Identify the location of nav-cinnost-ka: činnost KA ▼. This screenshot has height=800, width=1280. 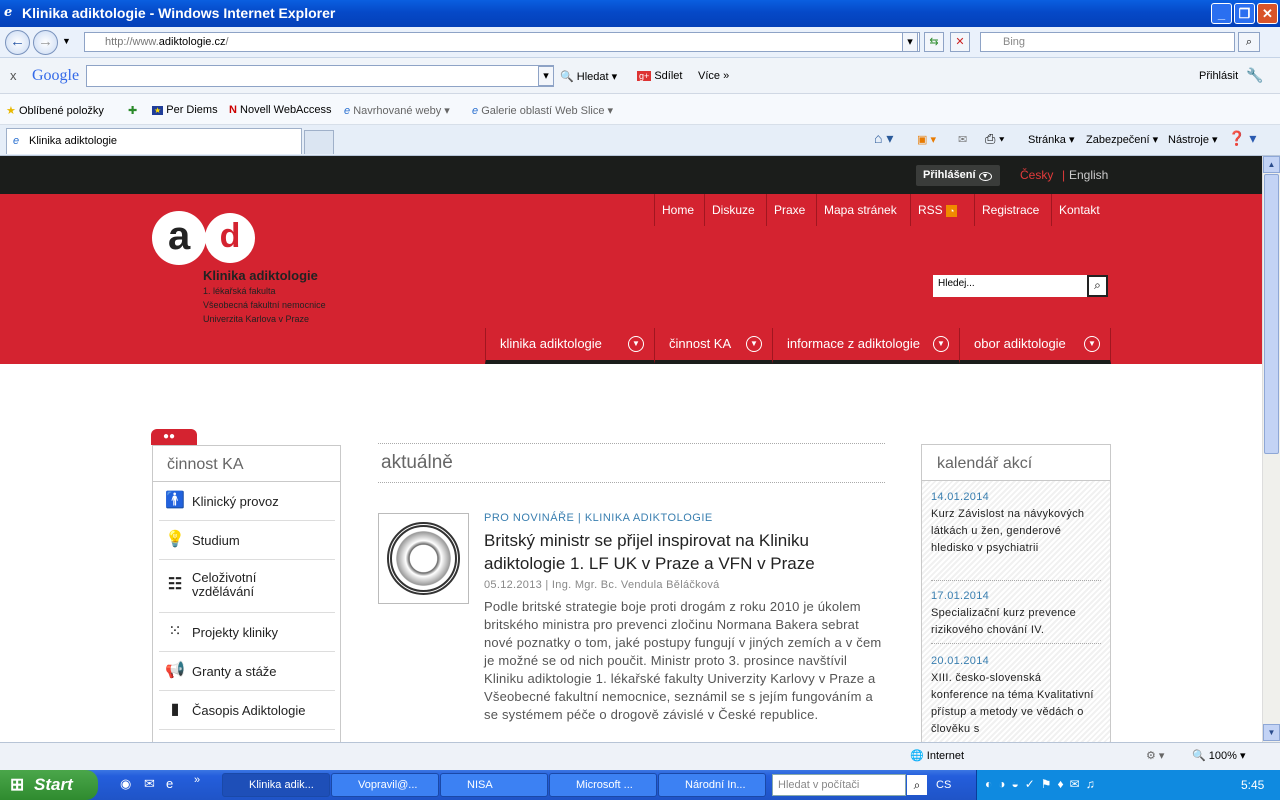
(713, 346).